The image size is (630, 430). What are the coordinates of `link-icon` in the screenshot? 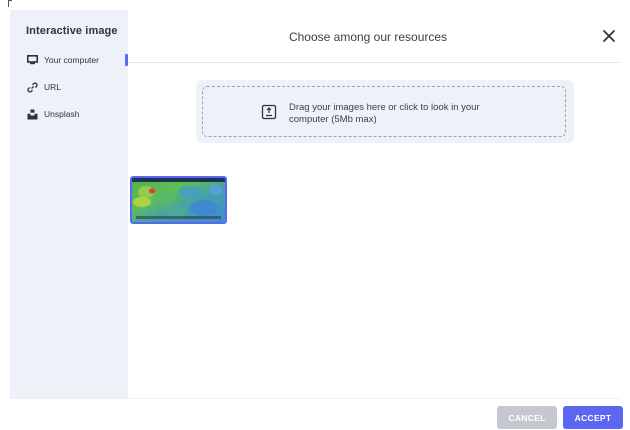 It's located at (32, 87).